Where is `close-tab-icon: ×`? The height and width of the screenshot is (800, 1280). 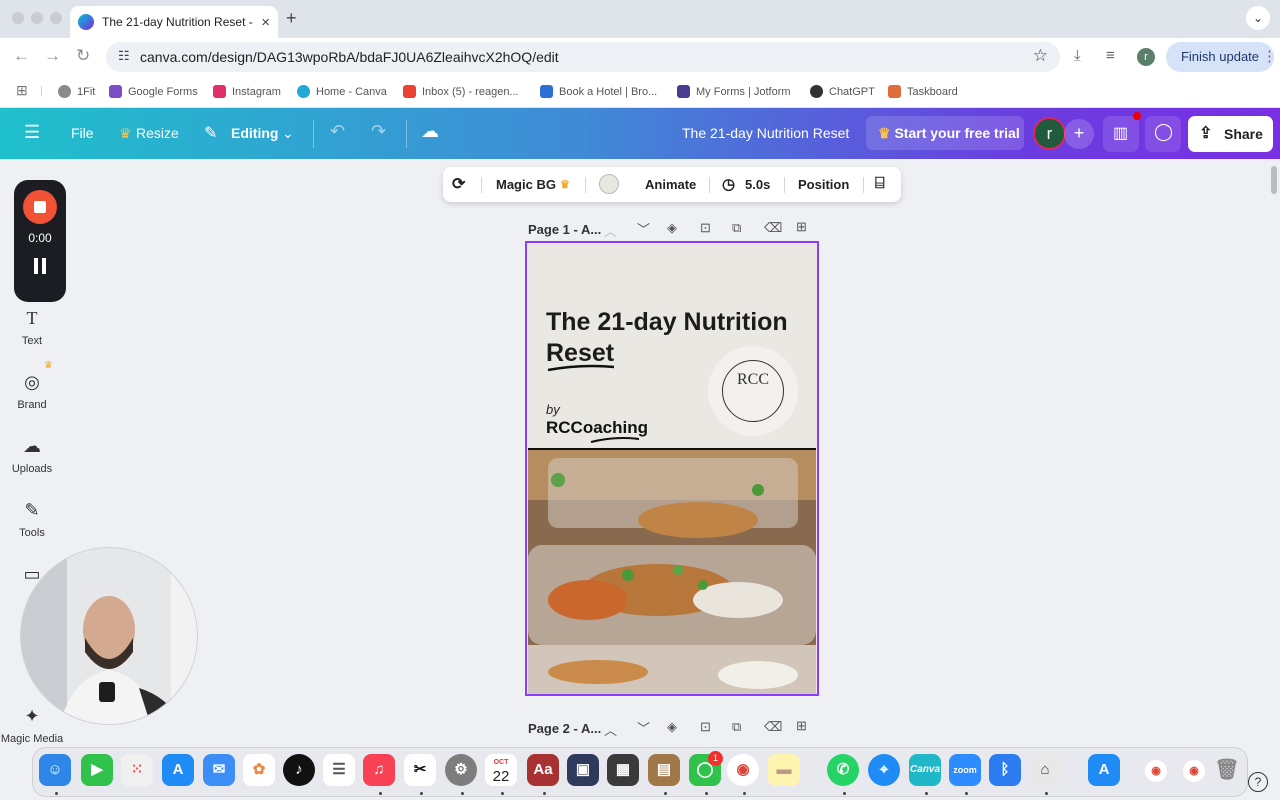 close-tab-icon: × is located at coordinates (265, 22).